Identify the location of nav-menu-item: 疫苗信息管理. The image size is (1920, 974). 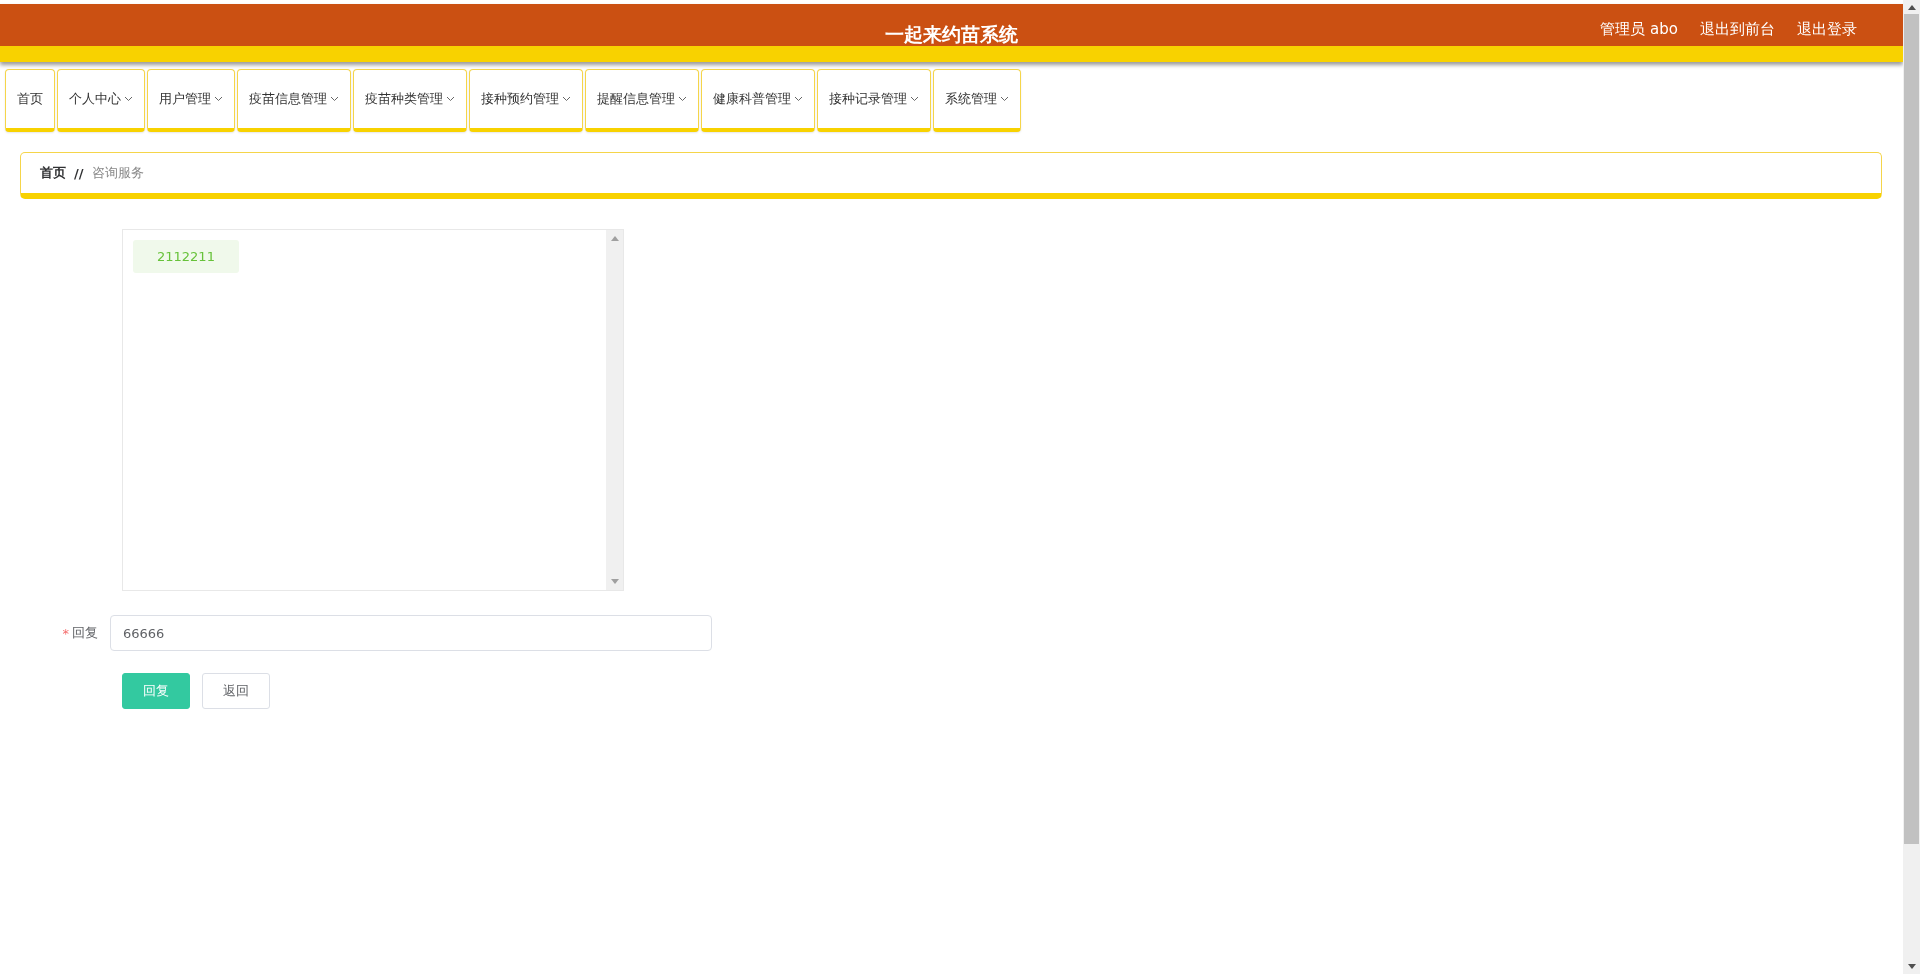
(294, 100).